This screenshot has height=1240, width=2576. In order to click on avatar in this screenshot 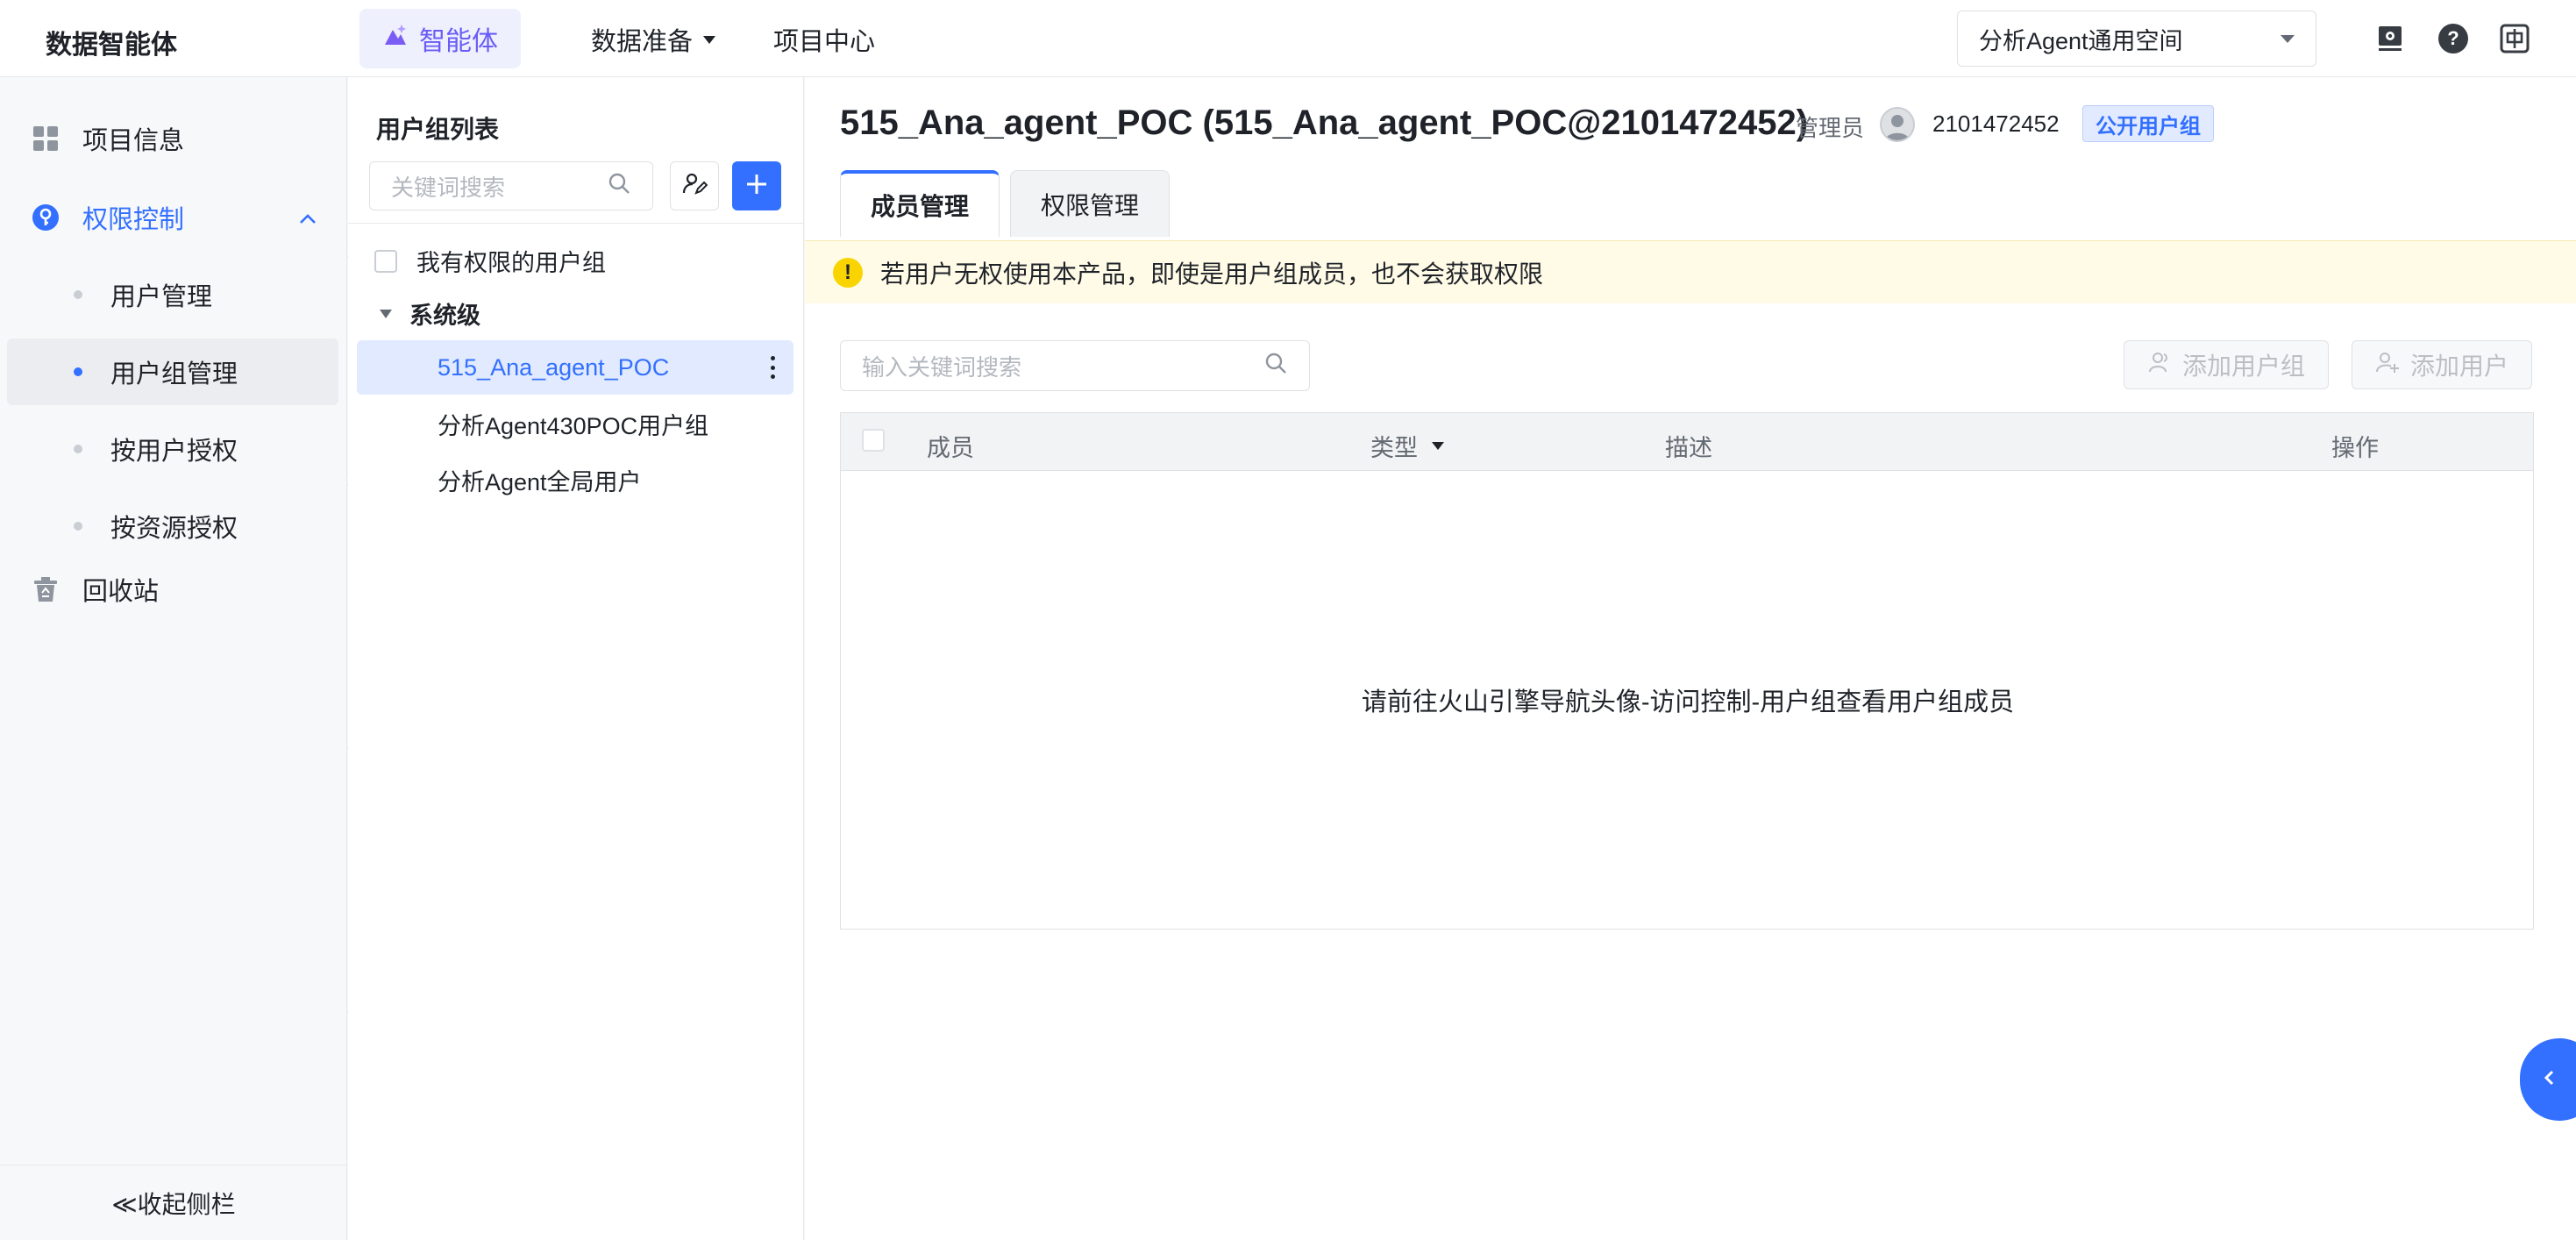, I will do `click(1897, 124)`.